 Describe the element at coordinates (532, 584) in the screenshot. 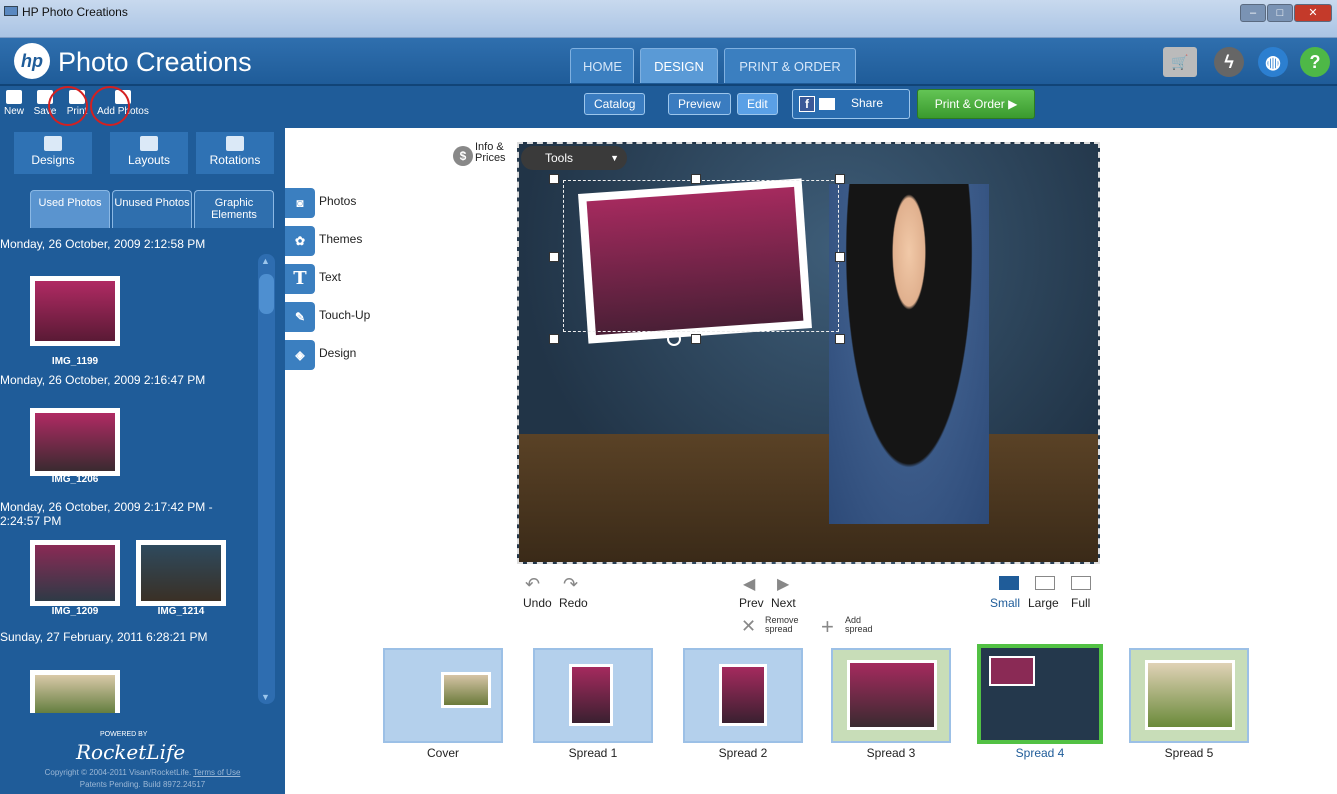

I see `undo-icon: ↶` at that location.